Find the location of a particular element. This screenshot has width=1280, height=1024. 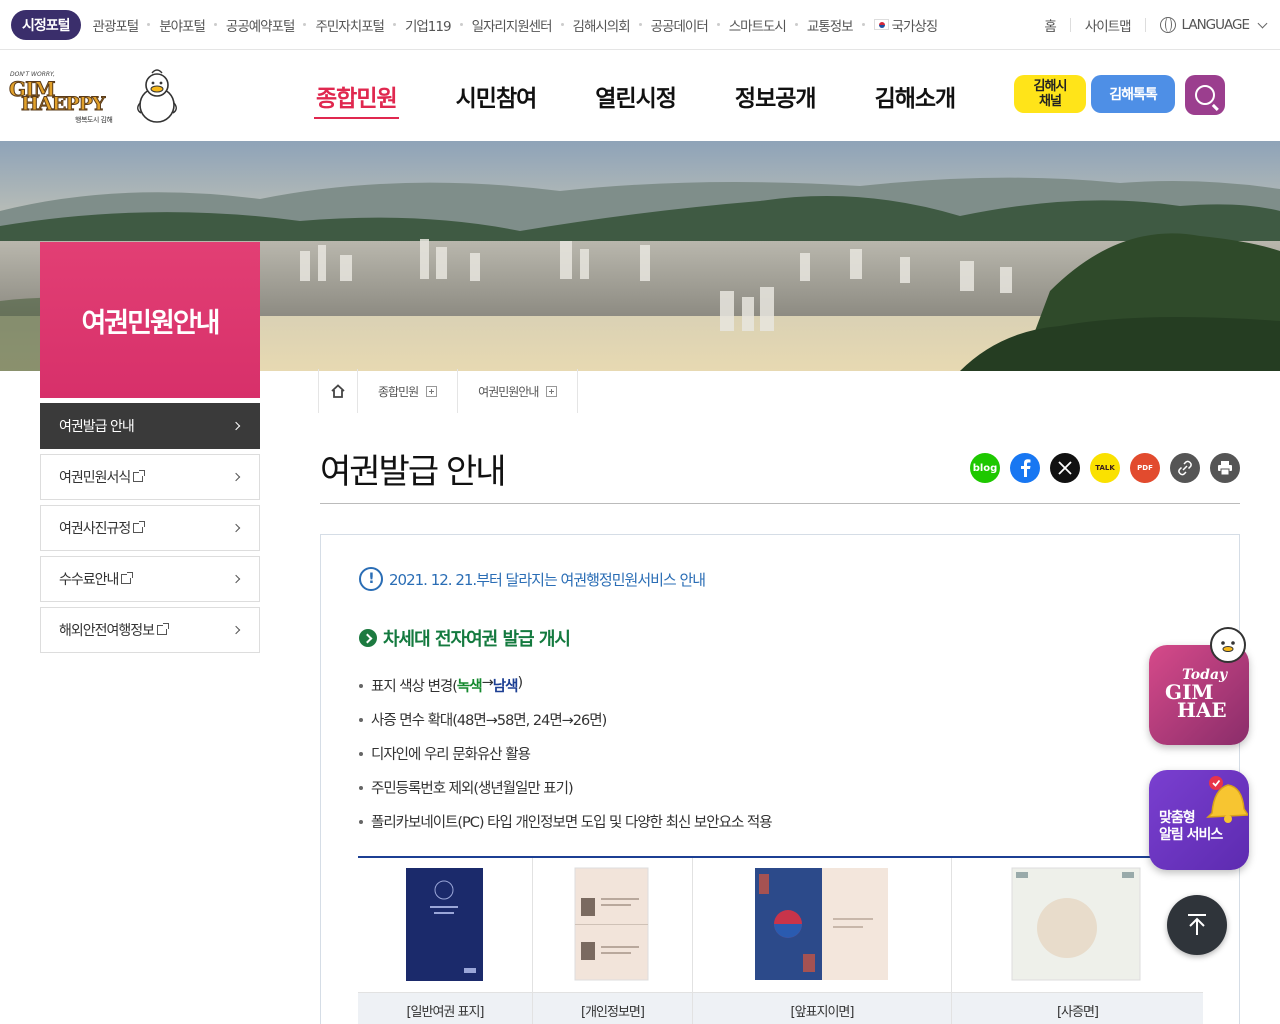

home-link: 홈 is located at coordinates (1050, 25).